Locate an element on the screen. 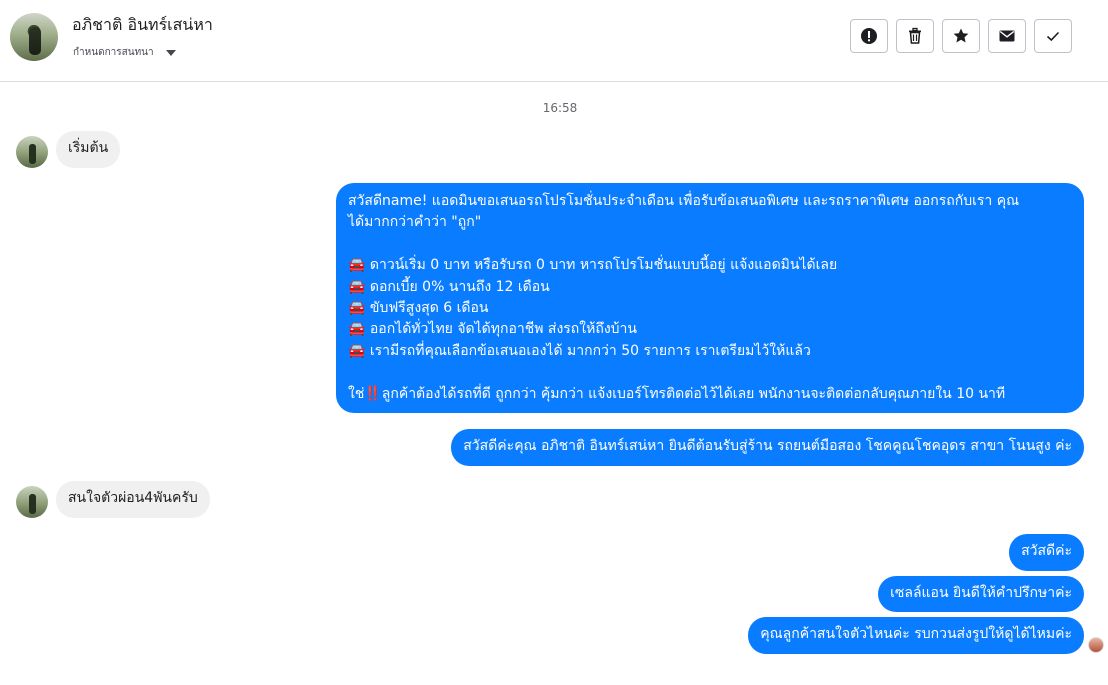 The image size is (1108, 685). trash-icon is located at coordinates (915, 35).